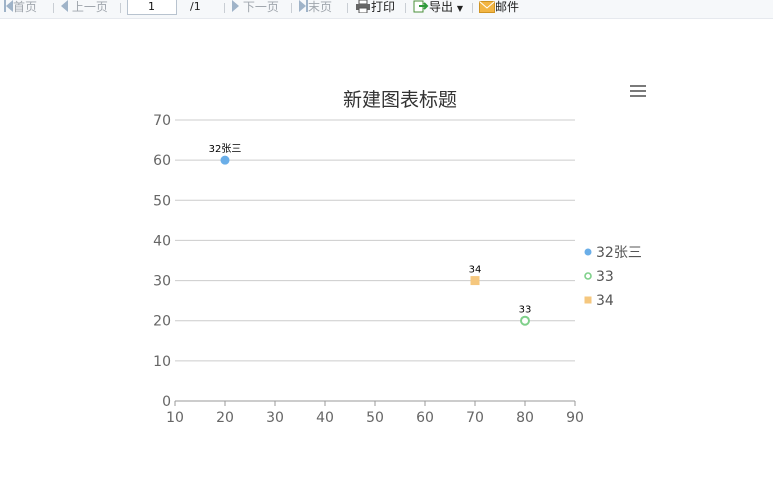  Describe the element at coordinates (605, 277) in the screenshot. I see `legend-entry: 33` at that location.